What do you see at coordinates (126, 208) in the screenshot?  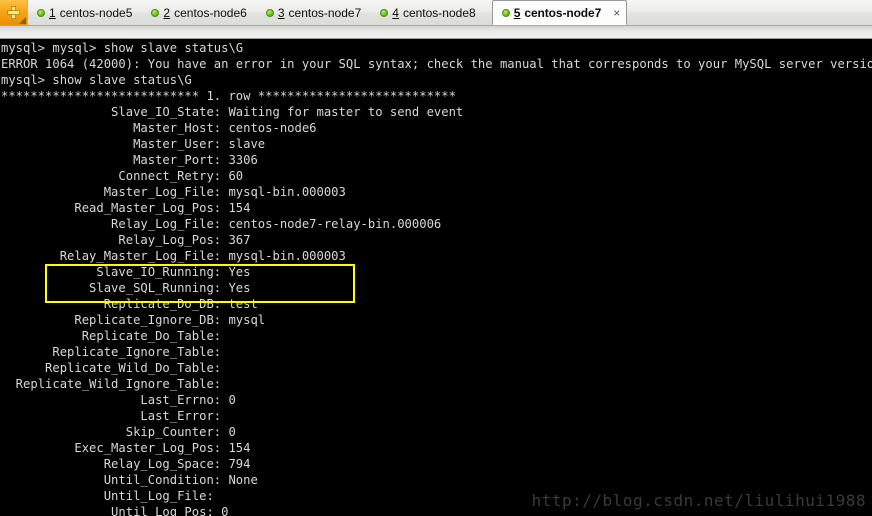 I see `terminal-line: Read_Master_Log_Pos: 154` at bounding box center [126, 208].